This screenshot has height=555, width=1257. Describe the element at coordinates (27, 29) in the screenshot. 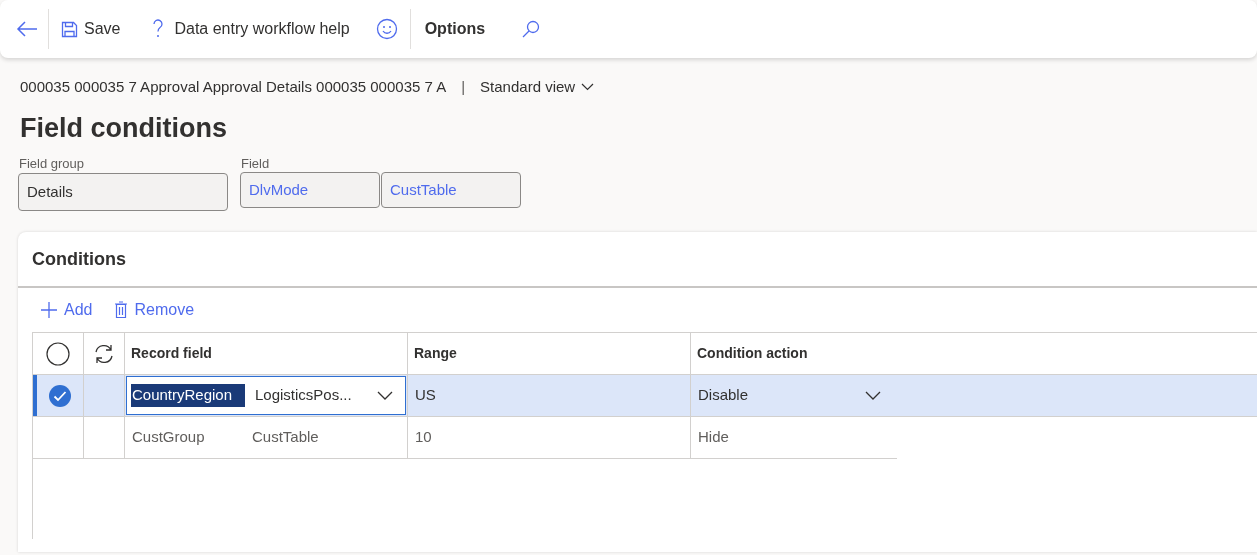

I see `back-arrow-icon` at that location.